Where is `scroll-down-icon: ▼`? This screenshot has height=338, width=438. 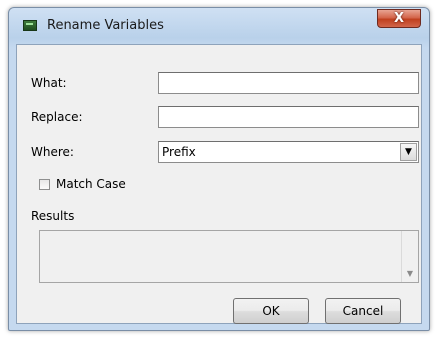
scroll-down-icon: ▼ is located at coordinates (410, 273).